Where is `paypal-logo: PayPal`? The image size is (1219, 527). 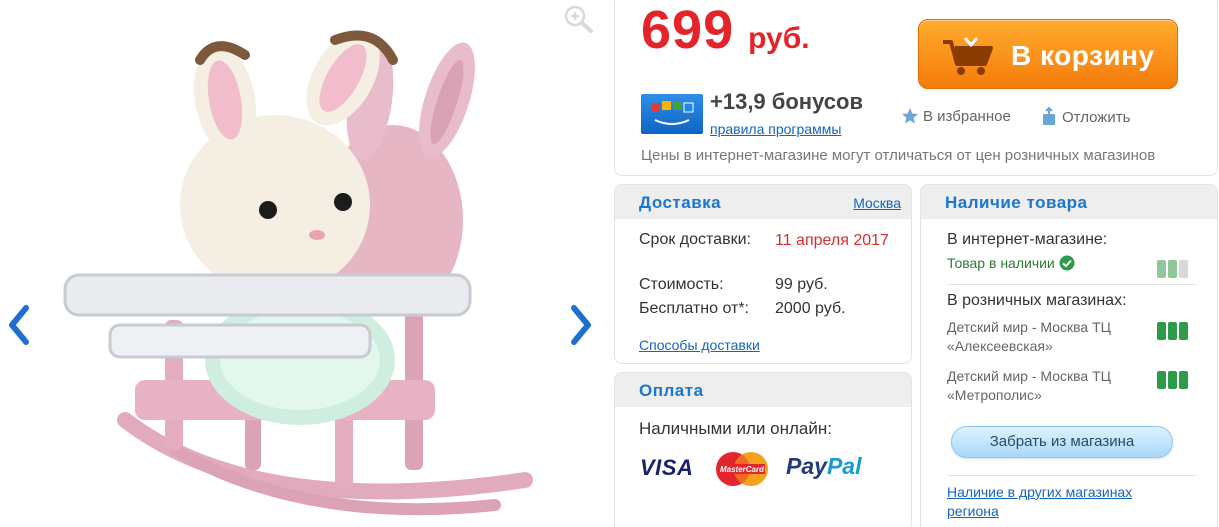 paypal-logo: PayPal is located at coordinates (823, 466).